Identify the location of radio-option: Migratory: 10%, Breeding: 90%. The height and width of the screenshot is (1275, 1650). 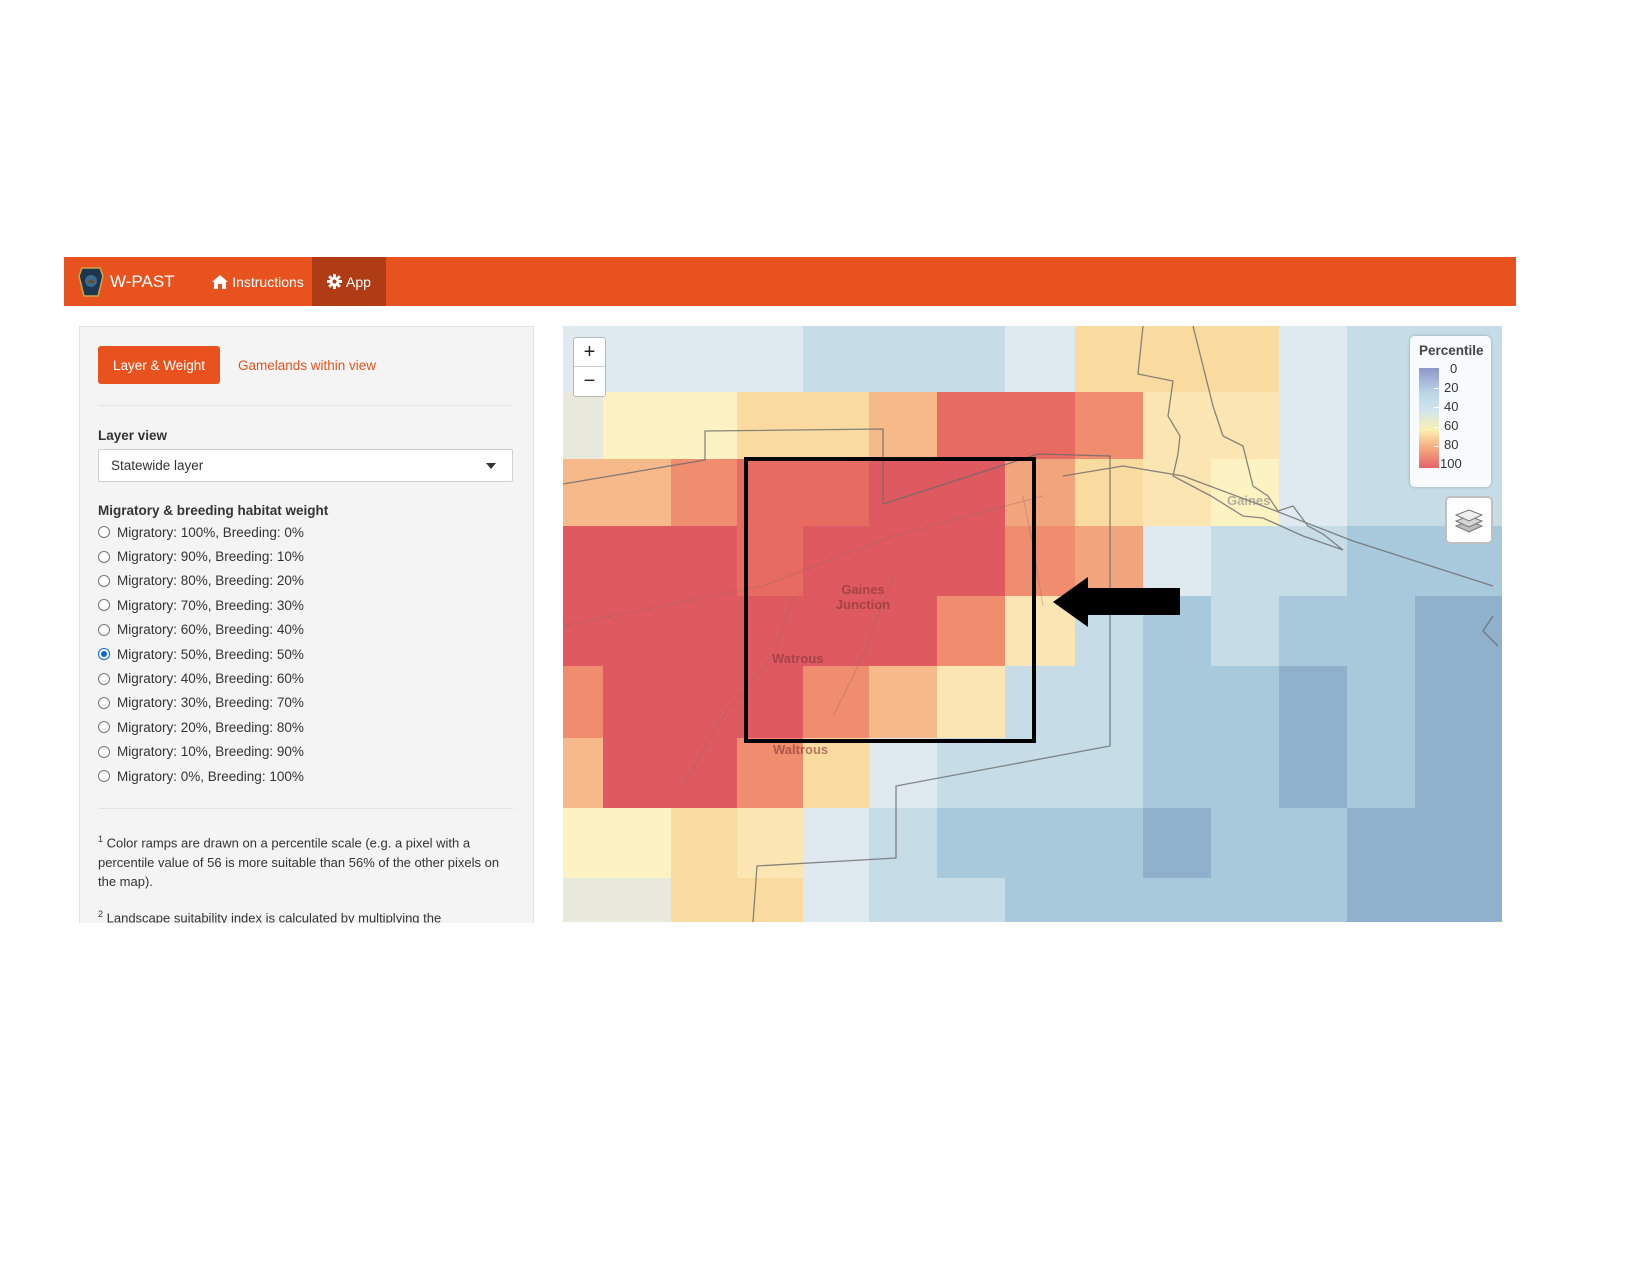
(201, 752).